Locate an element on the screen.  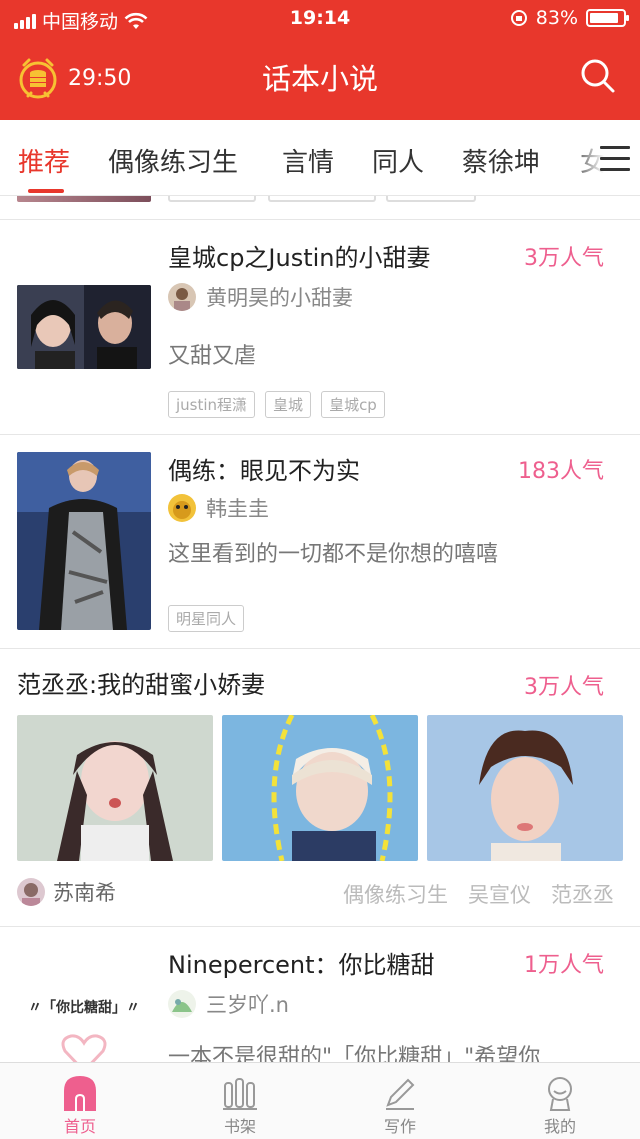
category-tabs: 推荐 偶像练习生 言情 同人 蔡徐坤 女 is located at coordinates (320, 158).